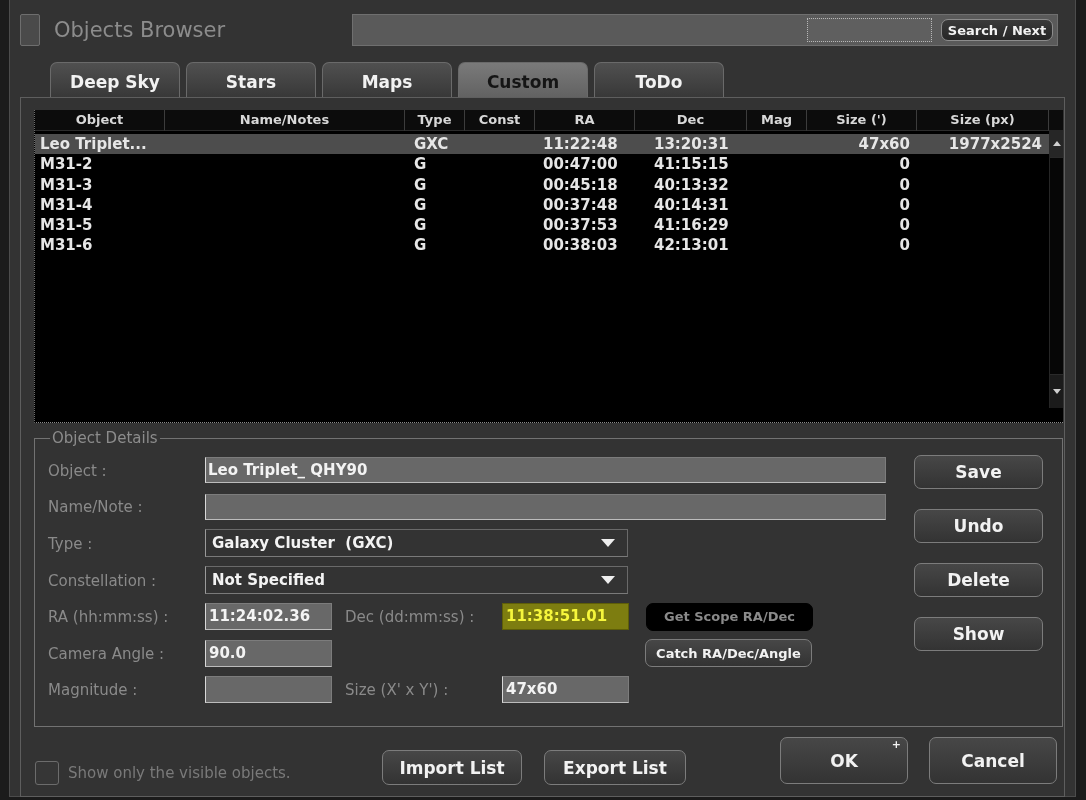  I want to click on input-field: Leo Triplet_ QHY90, so click(545, 470).